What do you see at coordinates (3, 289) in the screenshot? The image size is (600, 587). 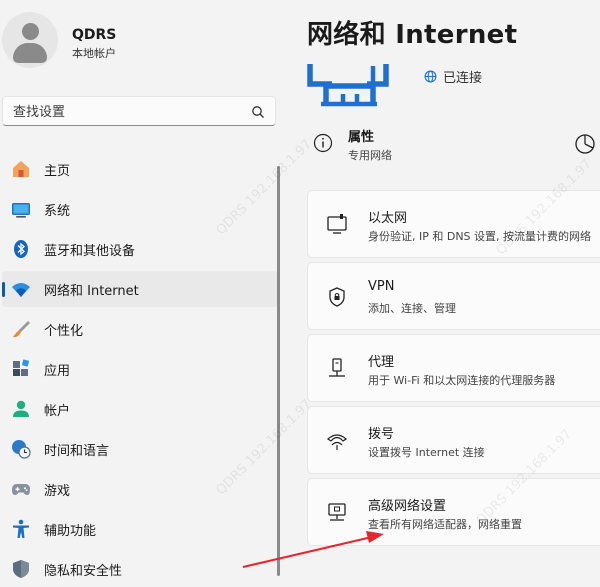 I see `active-indicator` at bounding box center [3, 289].